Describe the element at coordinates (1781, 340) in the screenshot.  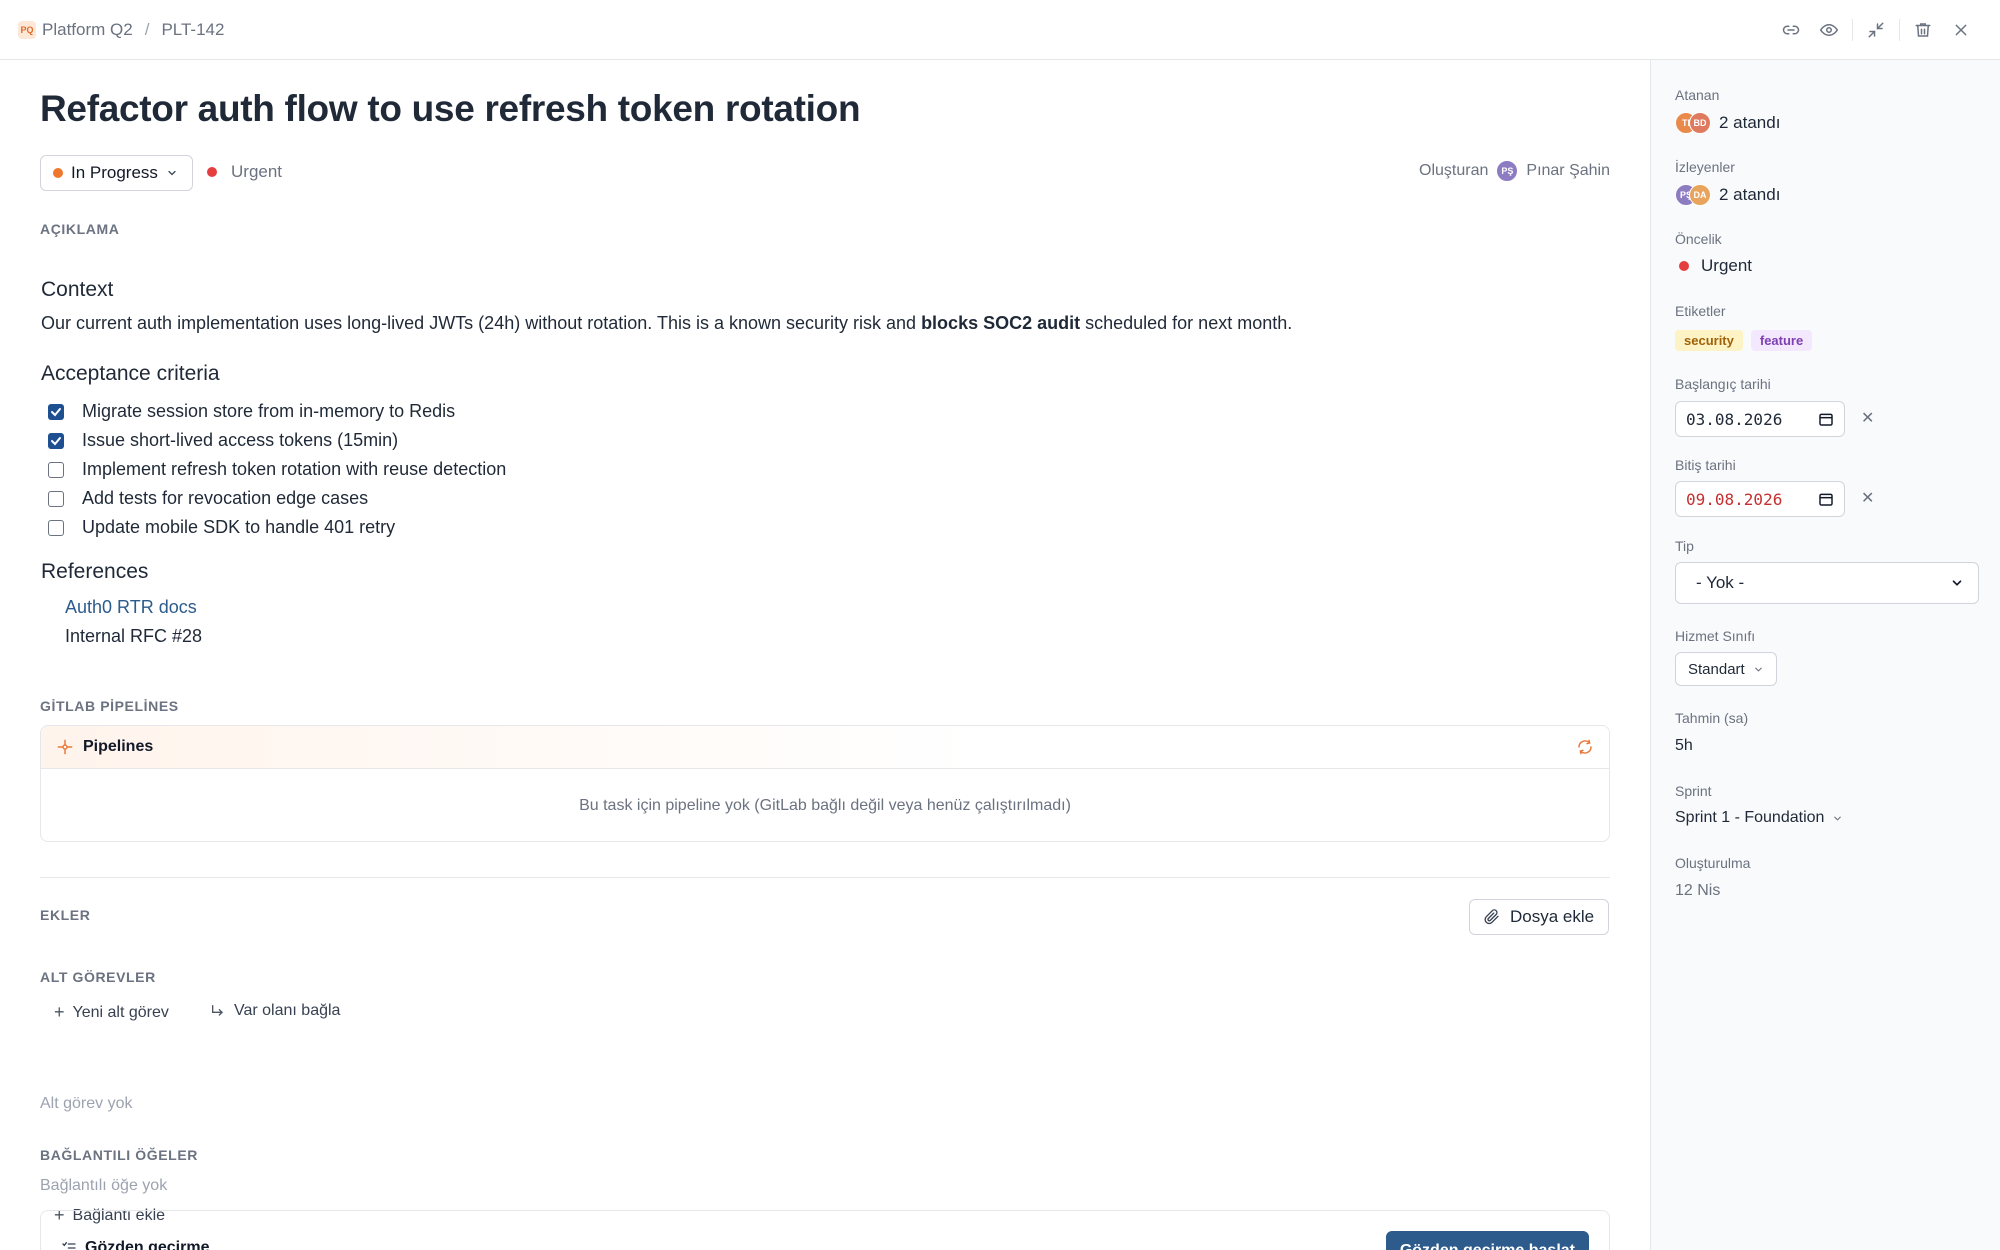
I see `label-tag: feature` at that location.